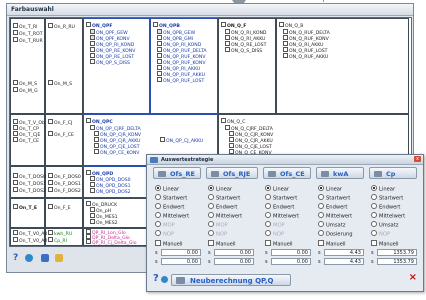  What do you see at coordinates (231, 280) in the screenshot?
I see `recalculate-button: Neuberechnung QP,Q` at bounding box center [231, 280].